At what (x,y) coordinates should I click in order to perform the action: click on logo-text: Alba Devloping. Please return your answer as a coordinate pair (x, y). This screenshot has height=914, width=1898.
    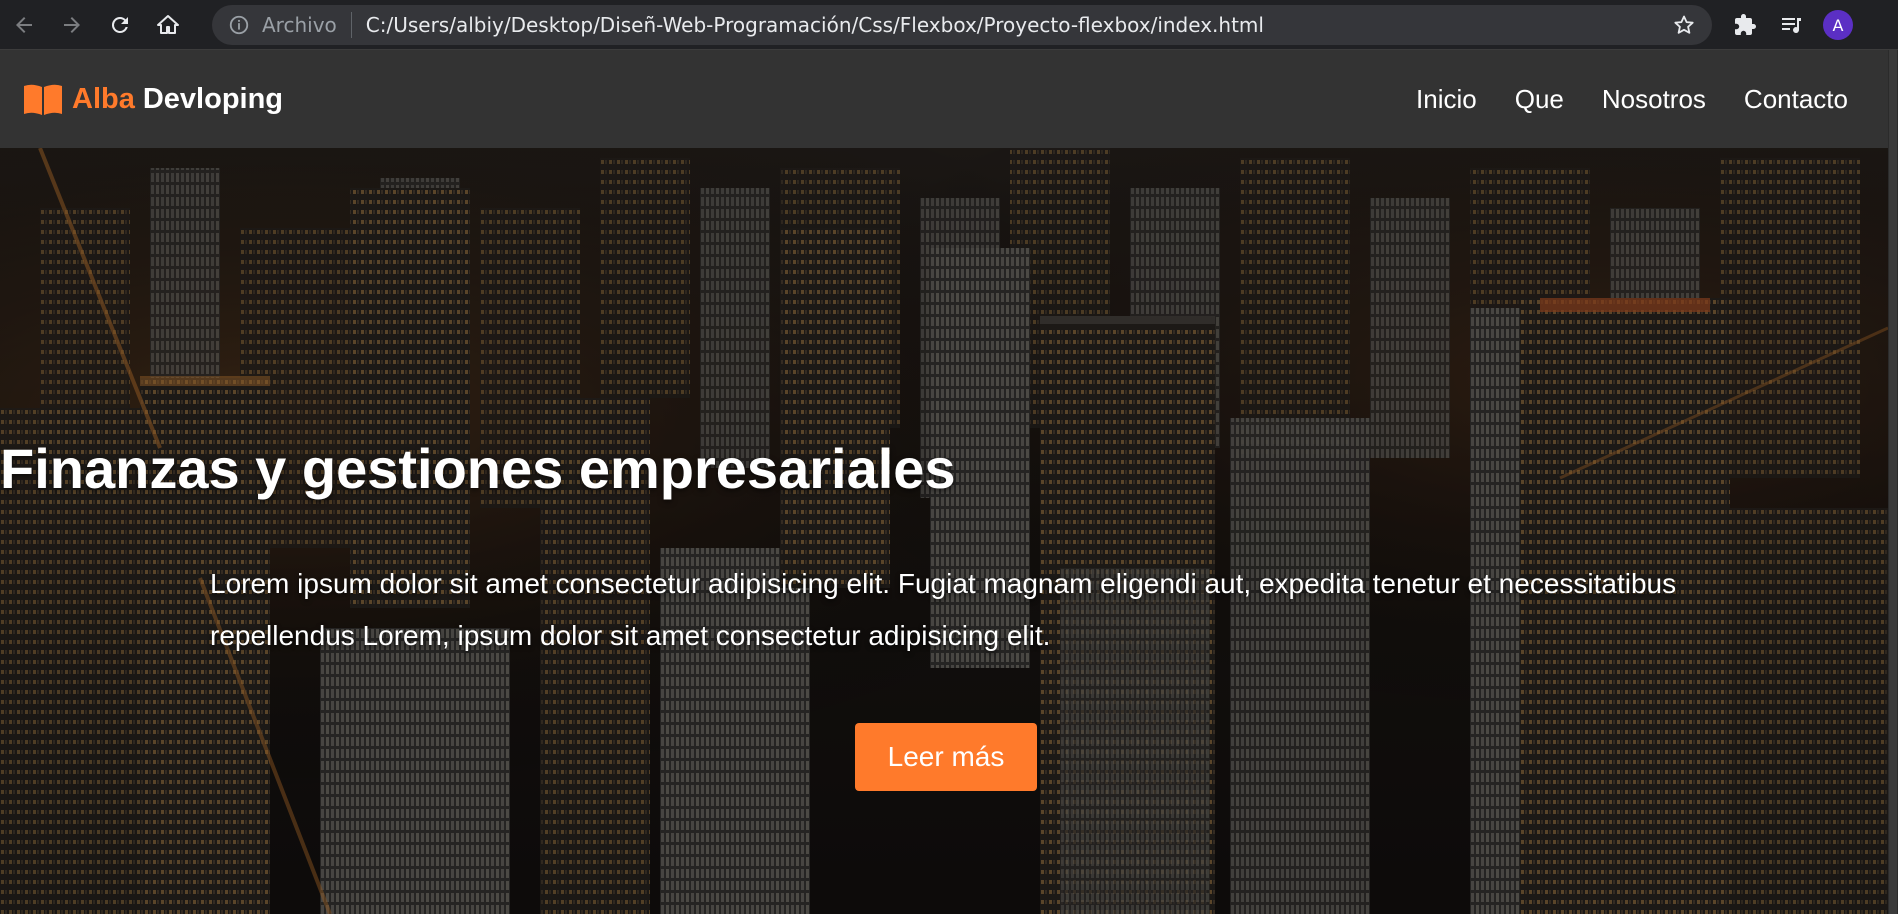
    Looking at the image, I should click on (177, 99).